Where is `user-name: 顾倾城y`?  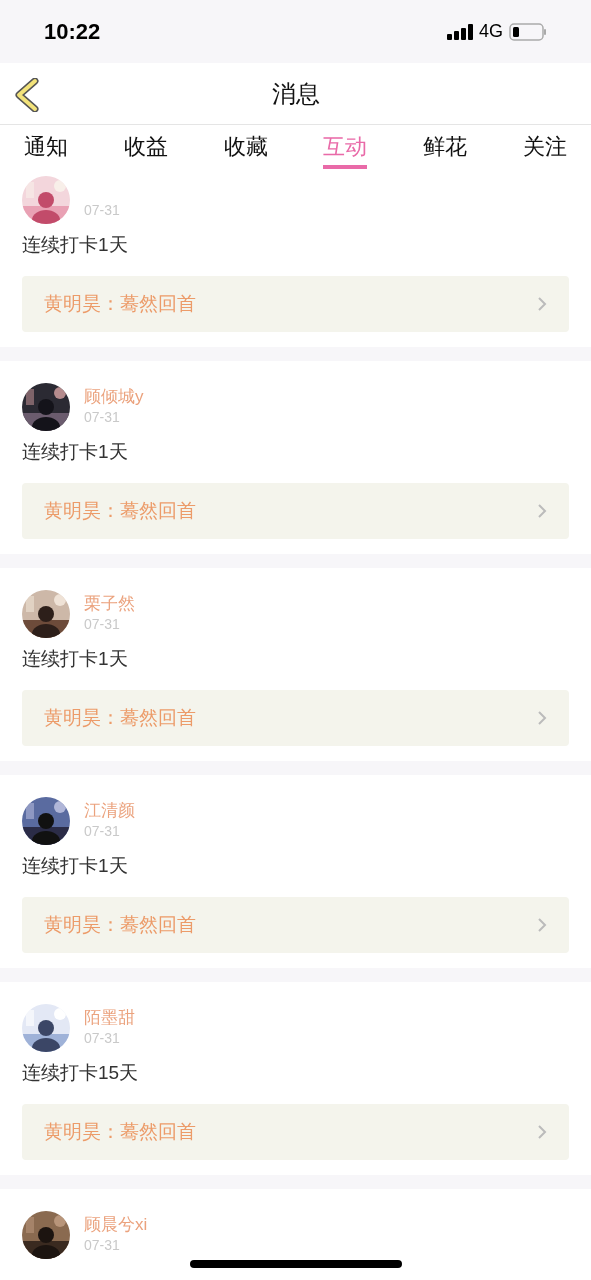
user-name: 顾倾城y is located at coordinates (114, 397).